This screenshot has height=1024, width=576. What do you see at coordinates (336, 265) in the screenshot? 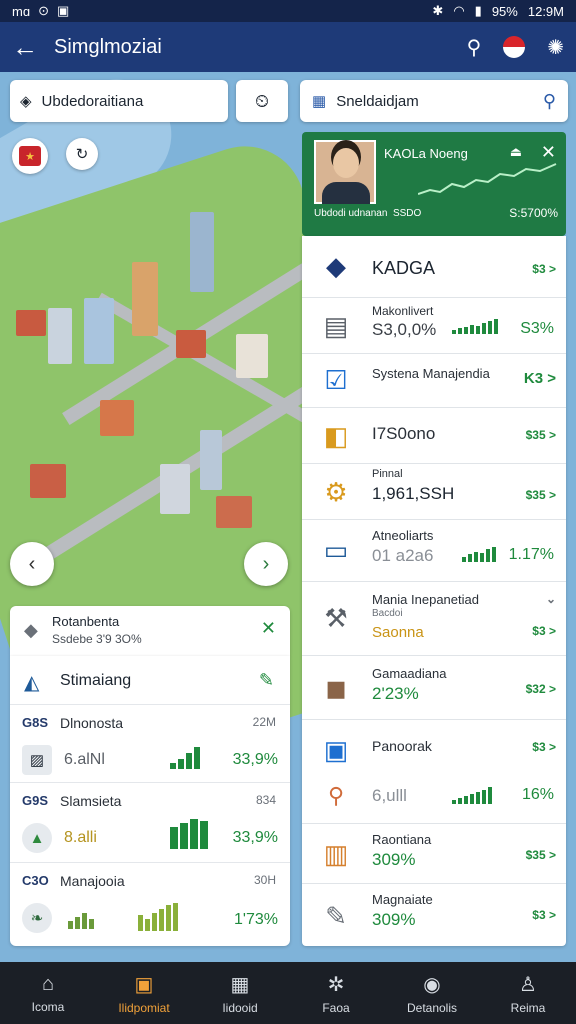
I see `compass-logo-icon: ◆` at bounding box center [336, 265].